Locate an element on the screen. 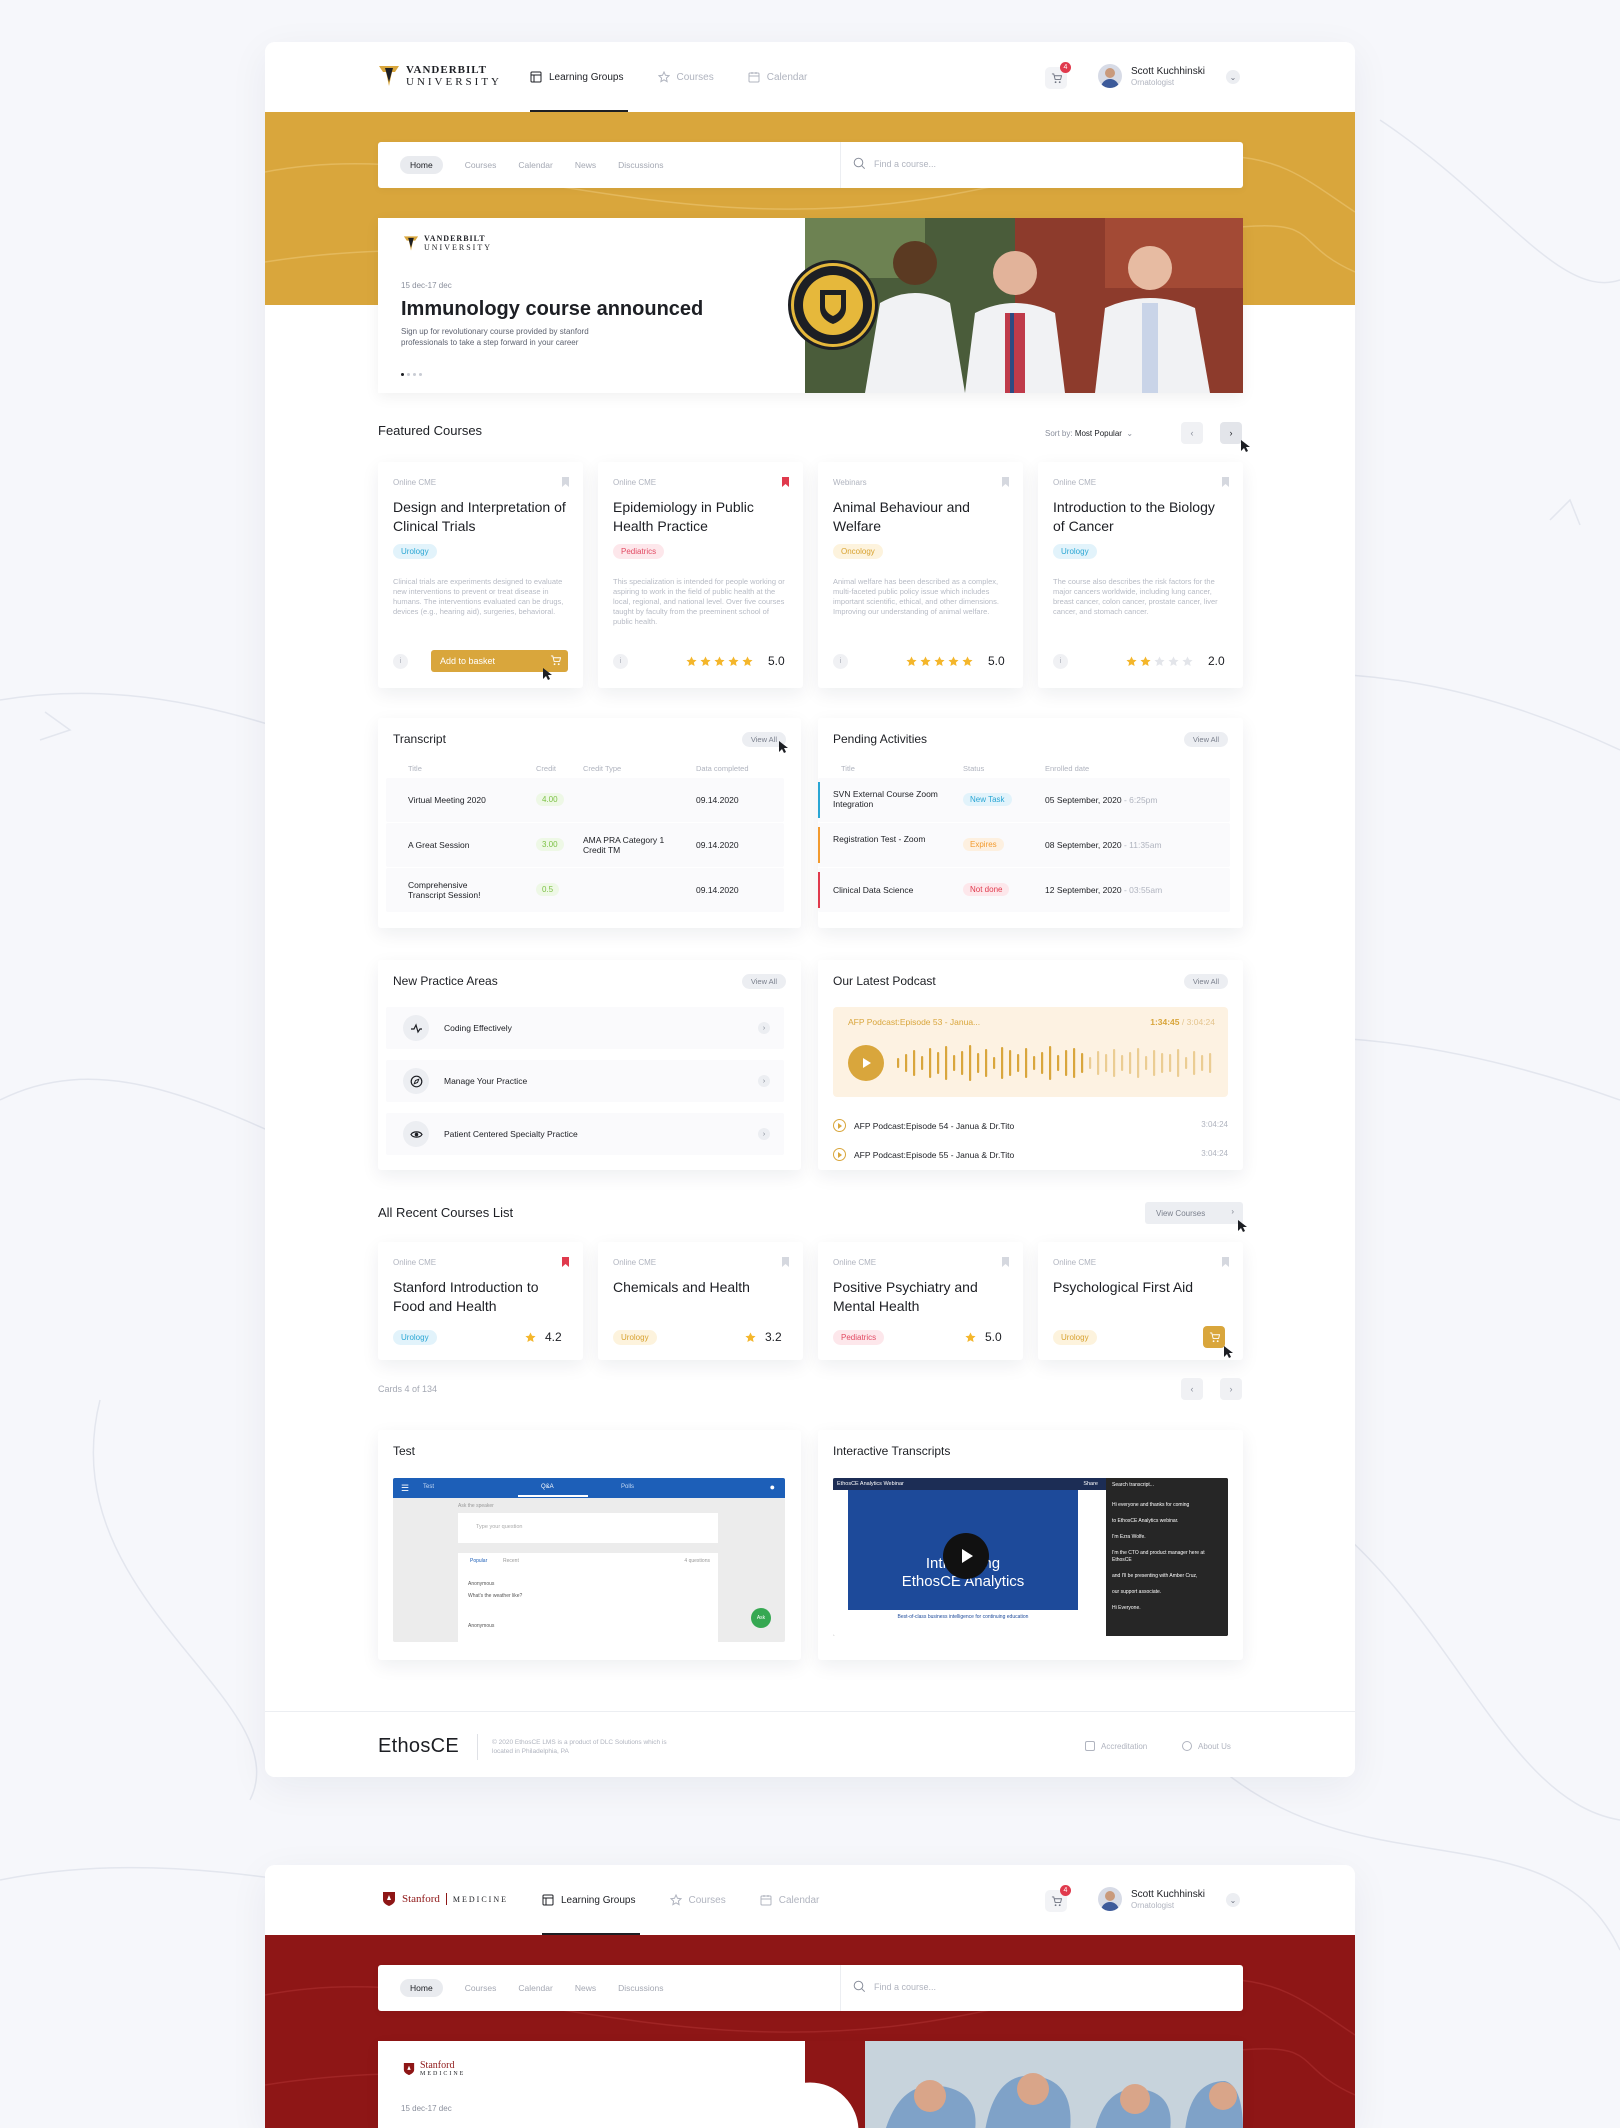 This screenshot has height=2128, width=1620. app-tab: Polls is located at coordinates (627, 1487).